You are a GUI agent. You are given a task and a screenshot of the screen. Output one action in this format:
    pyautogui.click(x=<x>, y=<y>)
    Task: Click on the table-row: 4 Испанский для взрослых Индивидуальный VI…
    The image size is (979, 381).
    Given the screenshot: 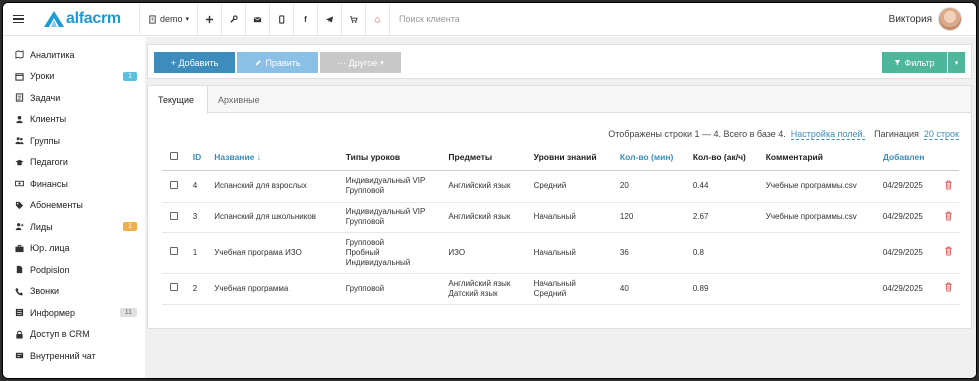 What is the action you would take?
    pyautogui.click(x=560, y=186)
    